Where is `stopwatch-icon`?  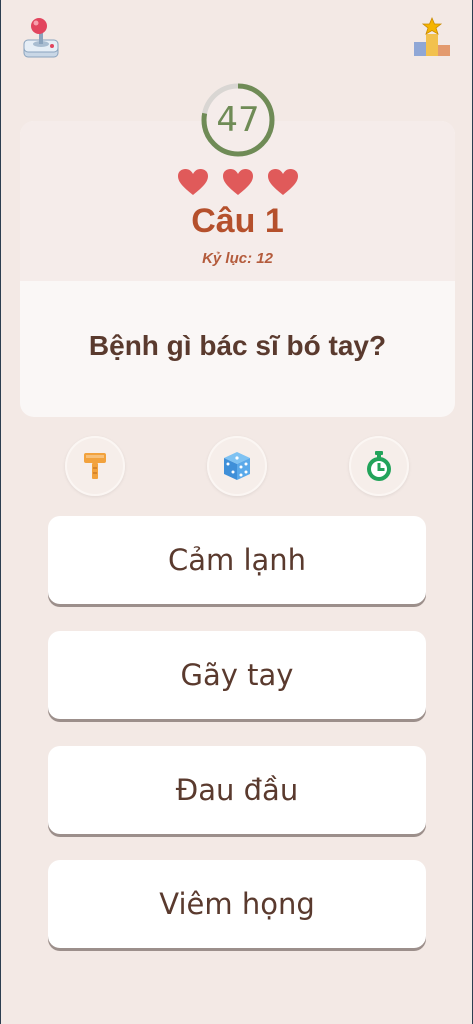
stopwatch-icon is located at coordinates (379, 466).